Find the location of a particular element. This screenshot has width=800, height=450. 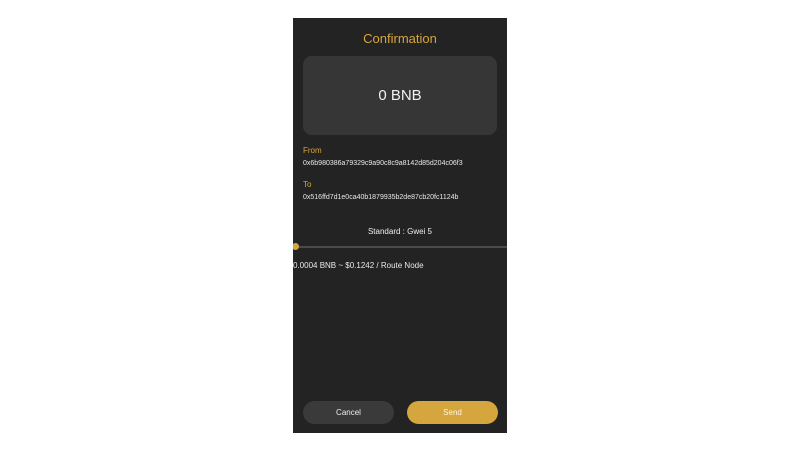

amount-card: 0 BNB is located at coordinates (400, 95).